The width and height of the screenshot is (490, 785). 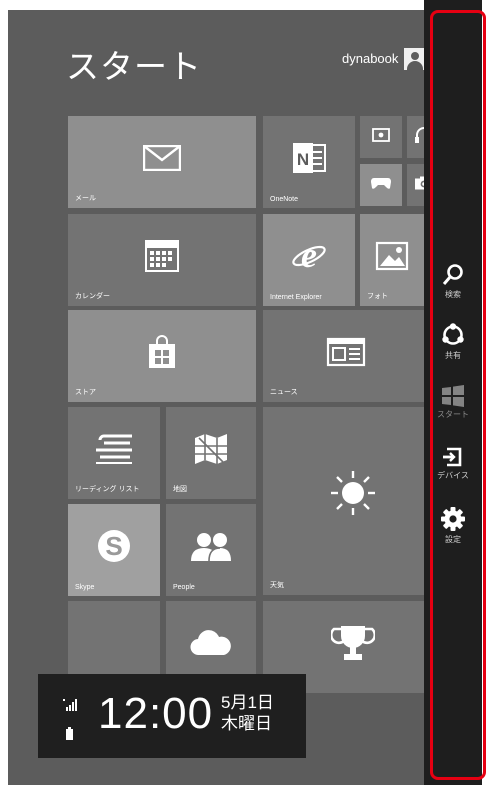 I want to click on shopping-bag-icon, so click(x=162, y=352).